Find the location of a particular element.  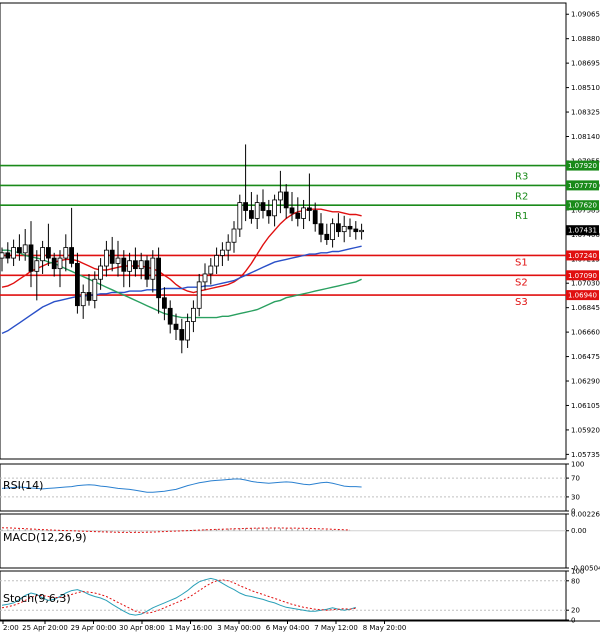

price-tick-label: 1.06105 is located at coordinates (585, 406).